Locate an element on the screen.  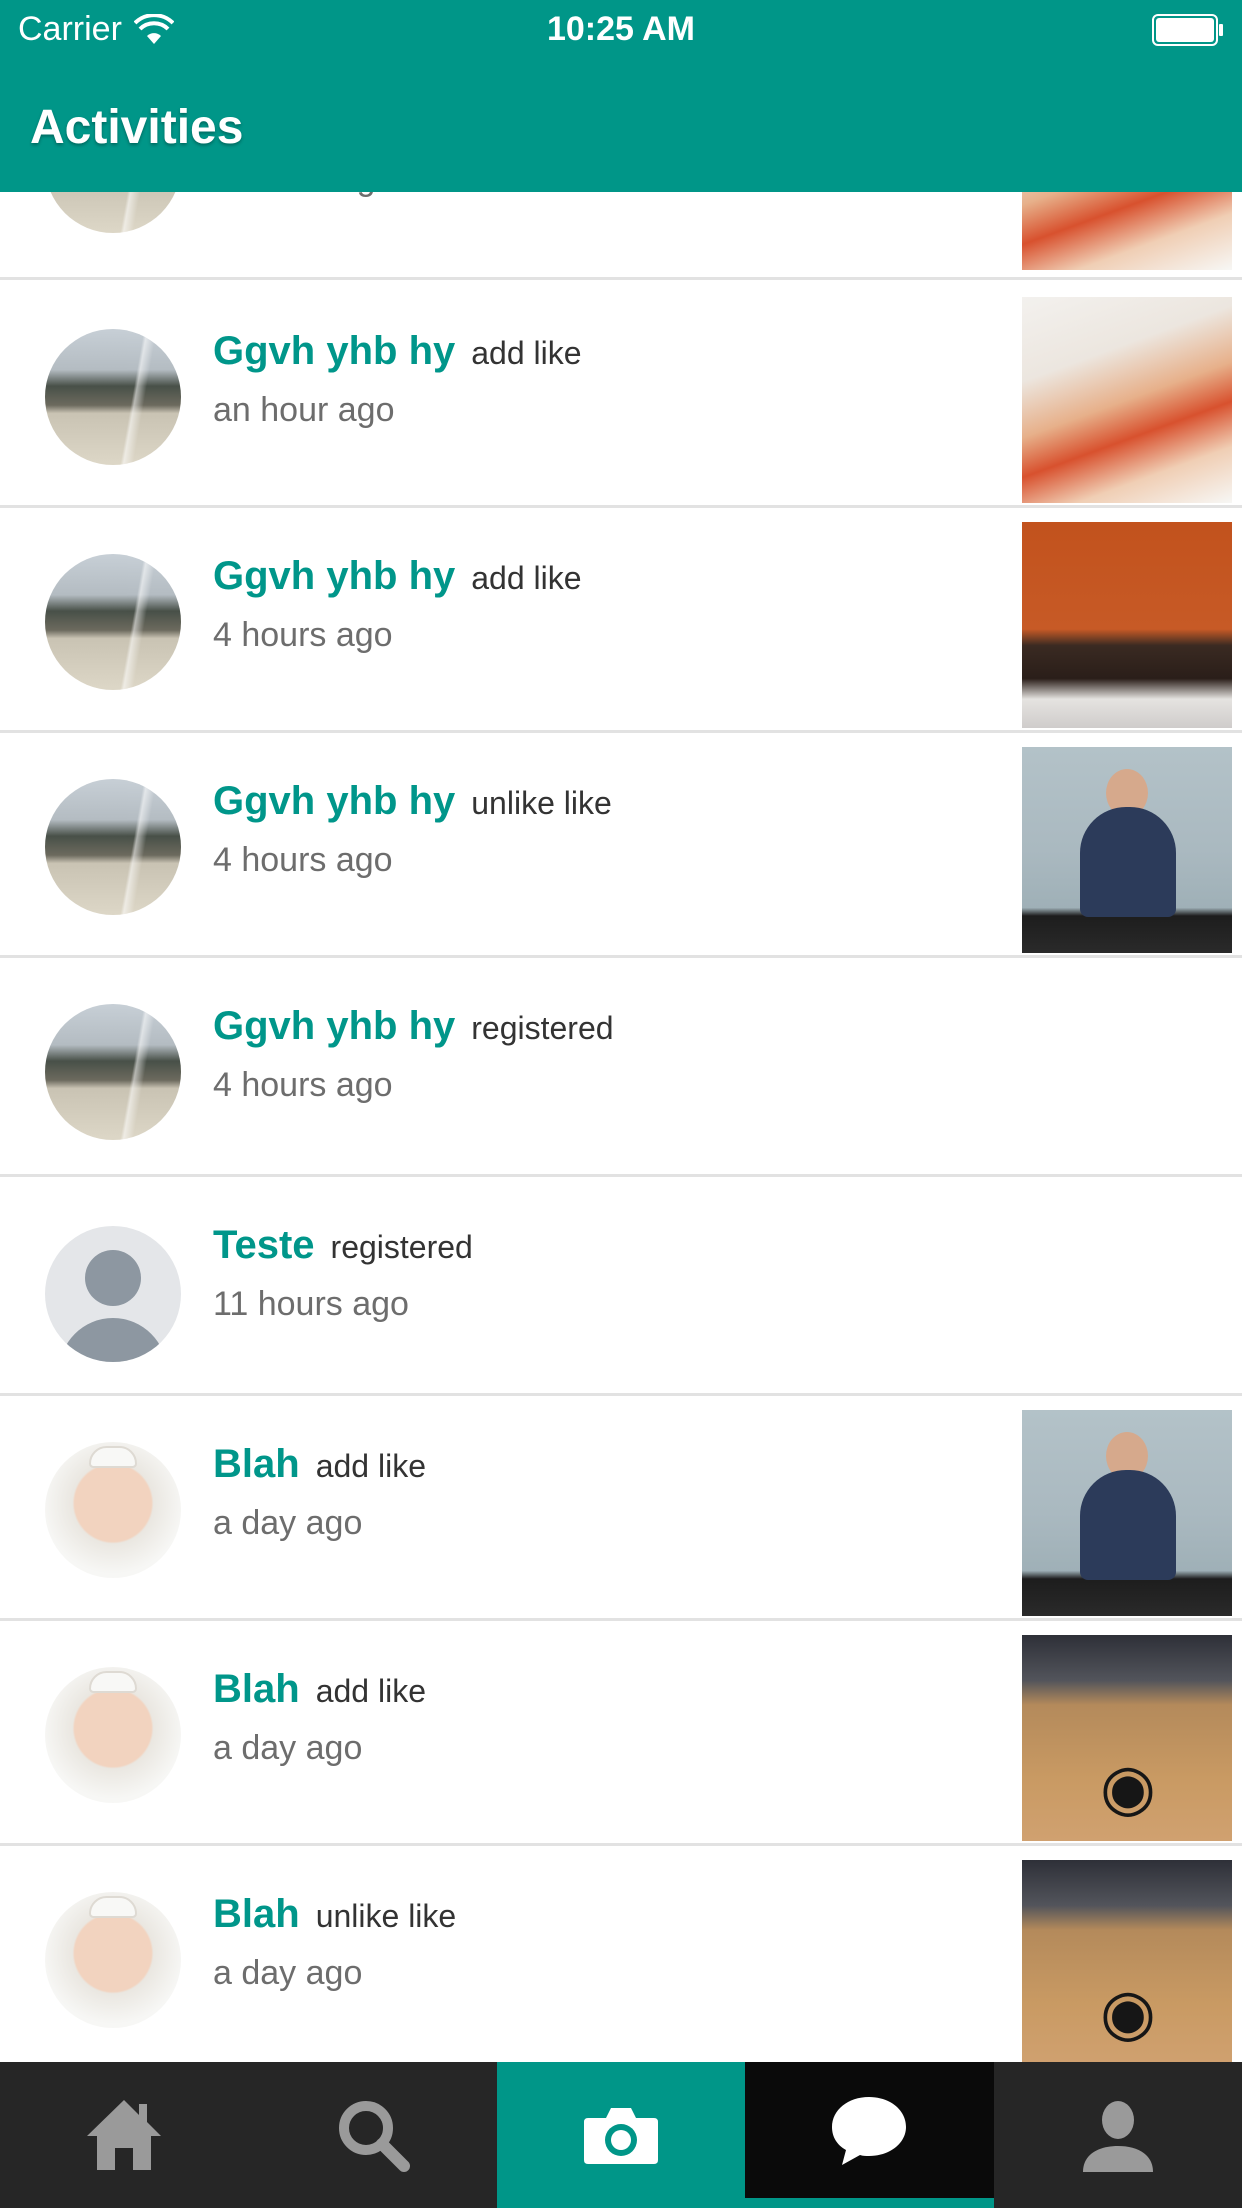
tab-search is located at coordinates (372, 2135).